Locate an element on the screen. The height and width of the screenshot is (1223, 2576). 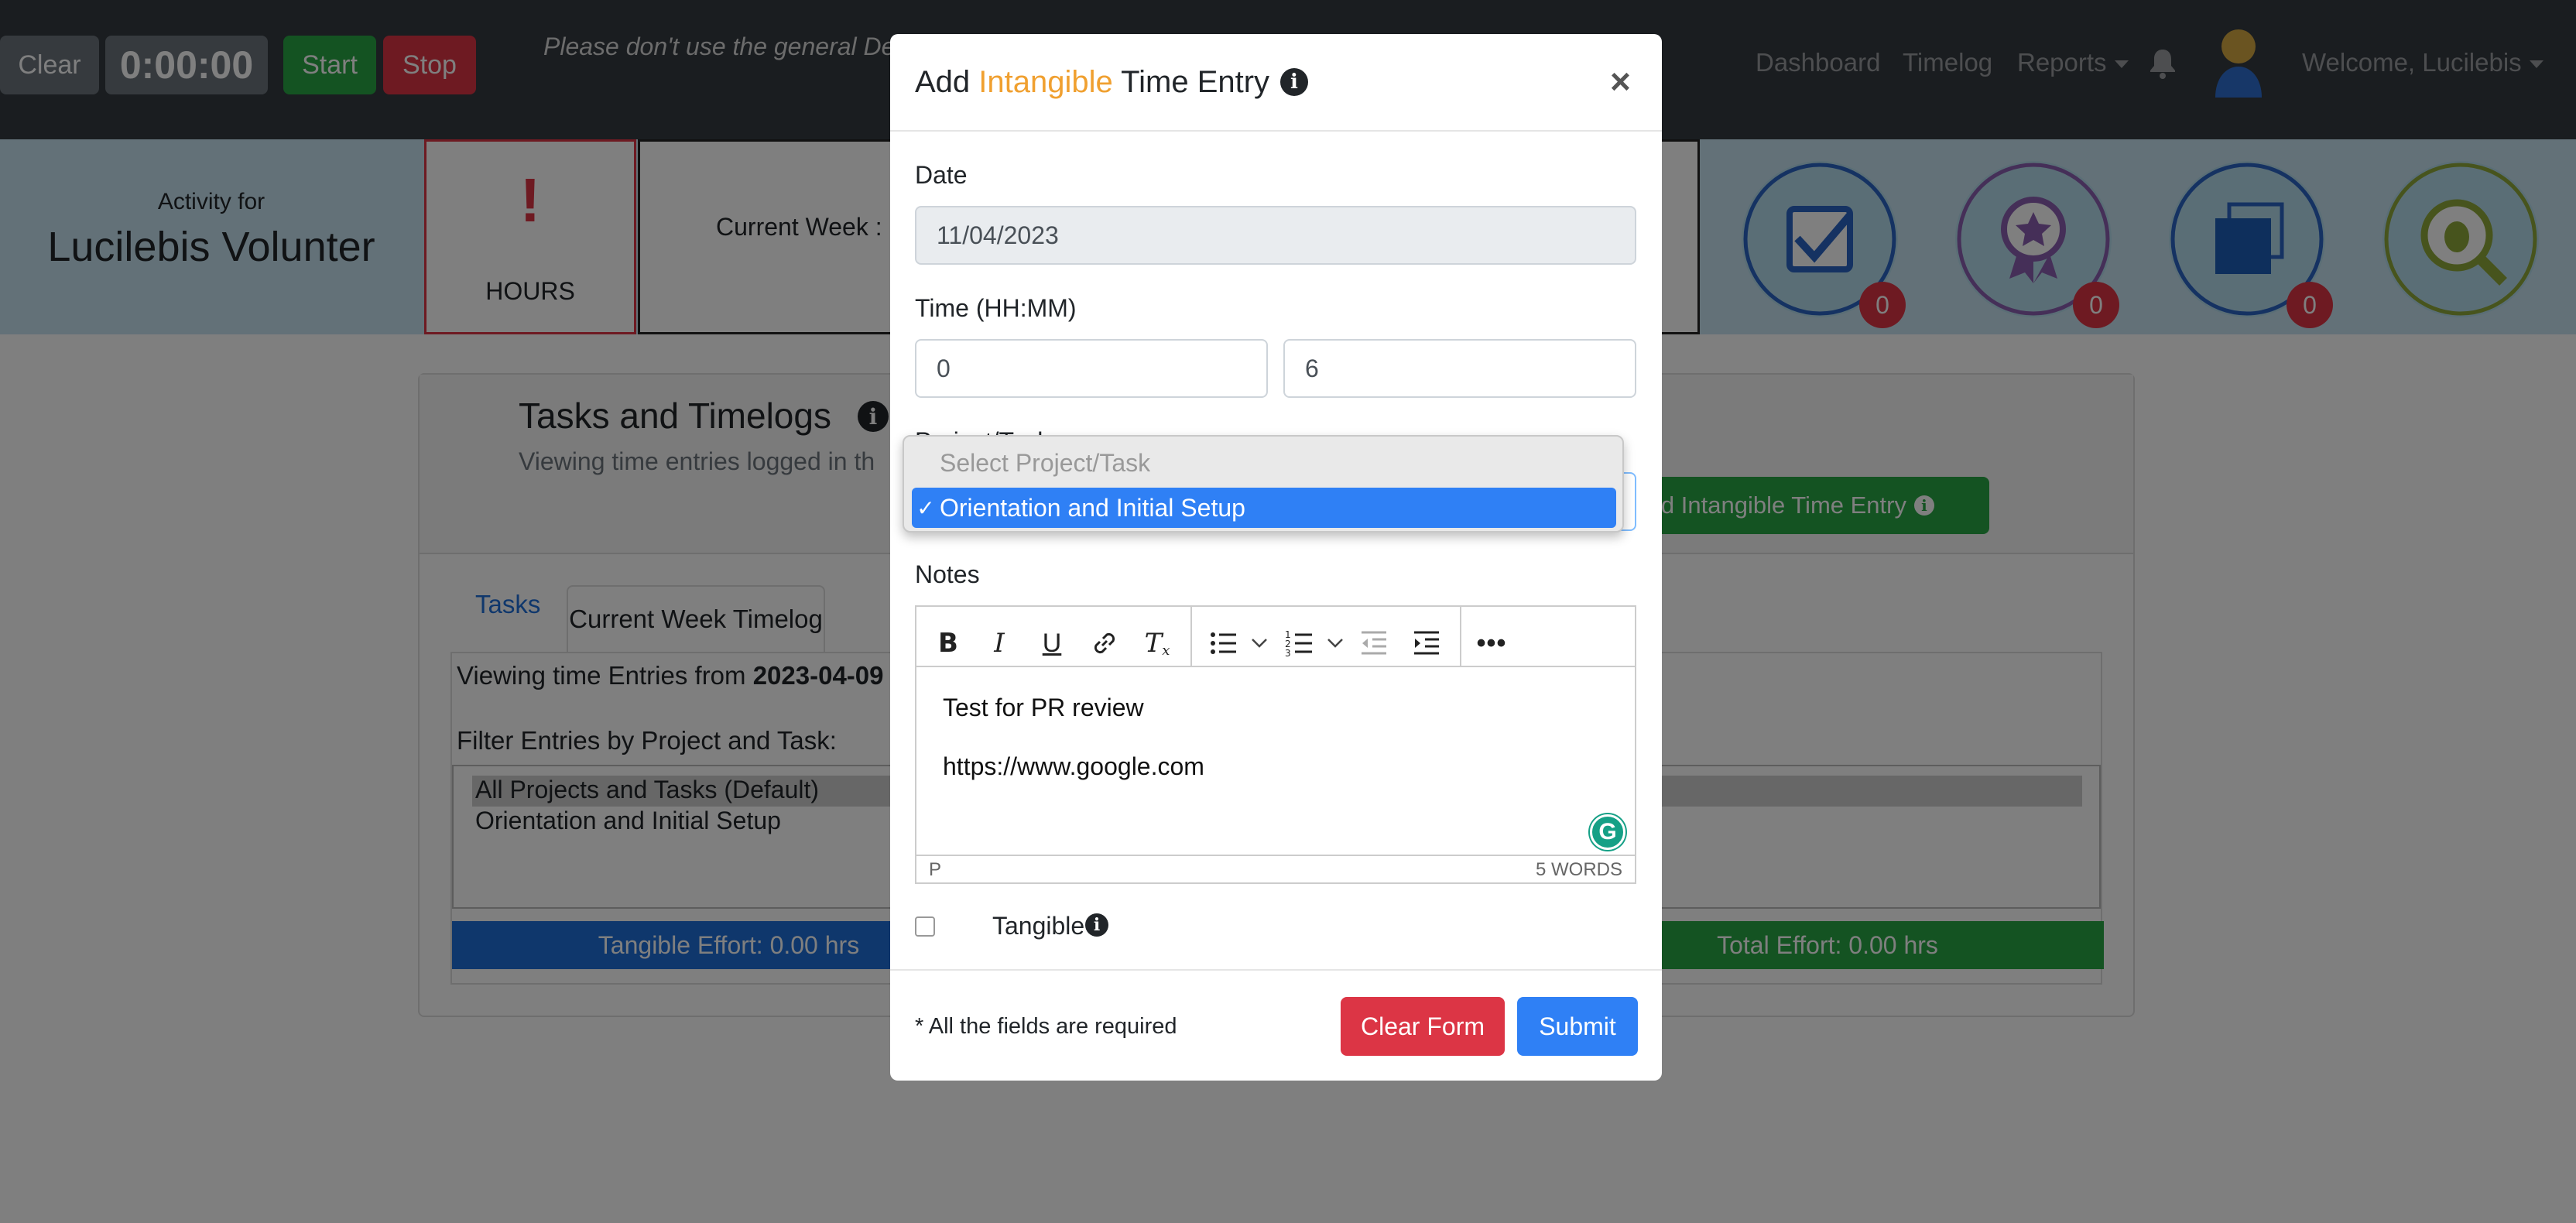
dropdown-option-selected: ✓ Orientation and Initial Setup is located at coordinates (1264, 508).